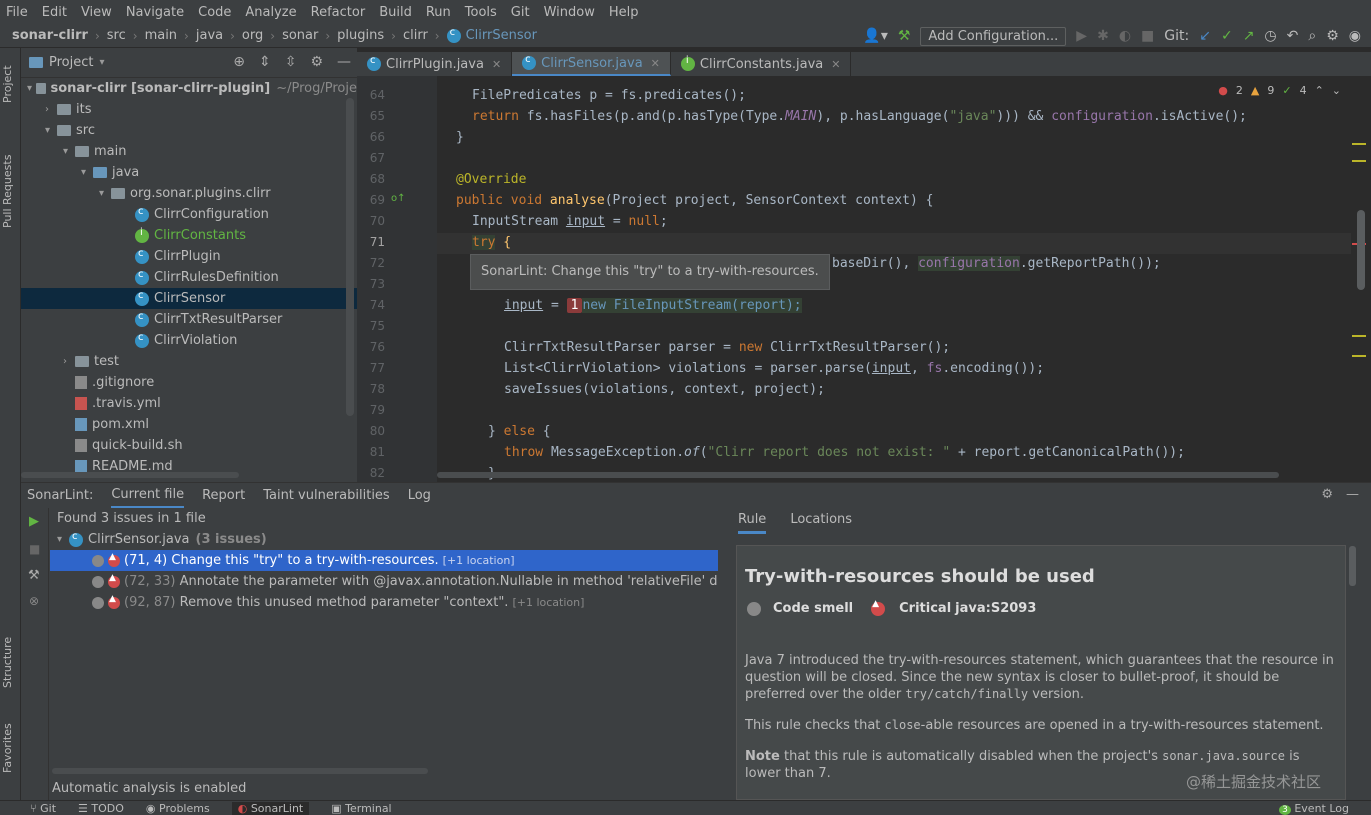  Describe the element at coordinates (189, 193) in the screenshot. I see `tree-item-package: ▾ org.sonar.plugins.clirr` at that location.